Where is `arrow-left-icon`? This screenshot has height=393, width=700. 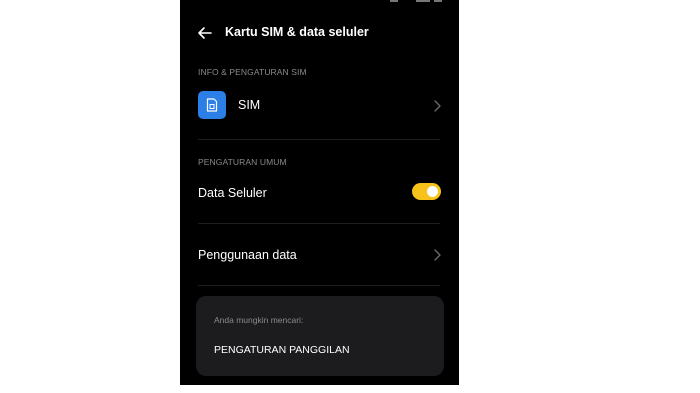 arrow-left-icon is located at coordinates (205, 33).